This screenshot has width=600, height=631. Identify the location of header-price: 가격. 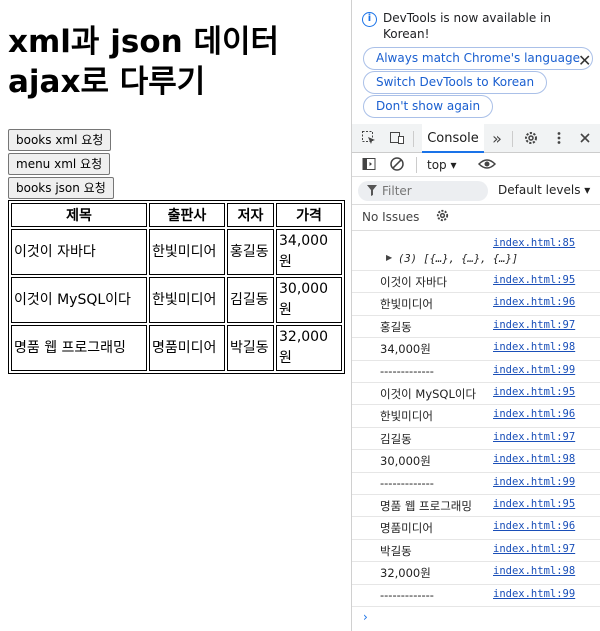
(309, 215).